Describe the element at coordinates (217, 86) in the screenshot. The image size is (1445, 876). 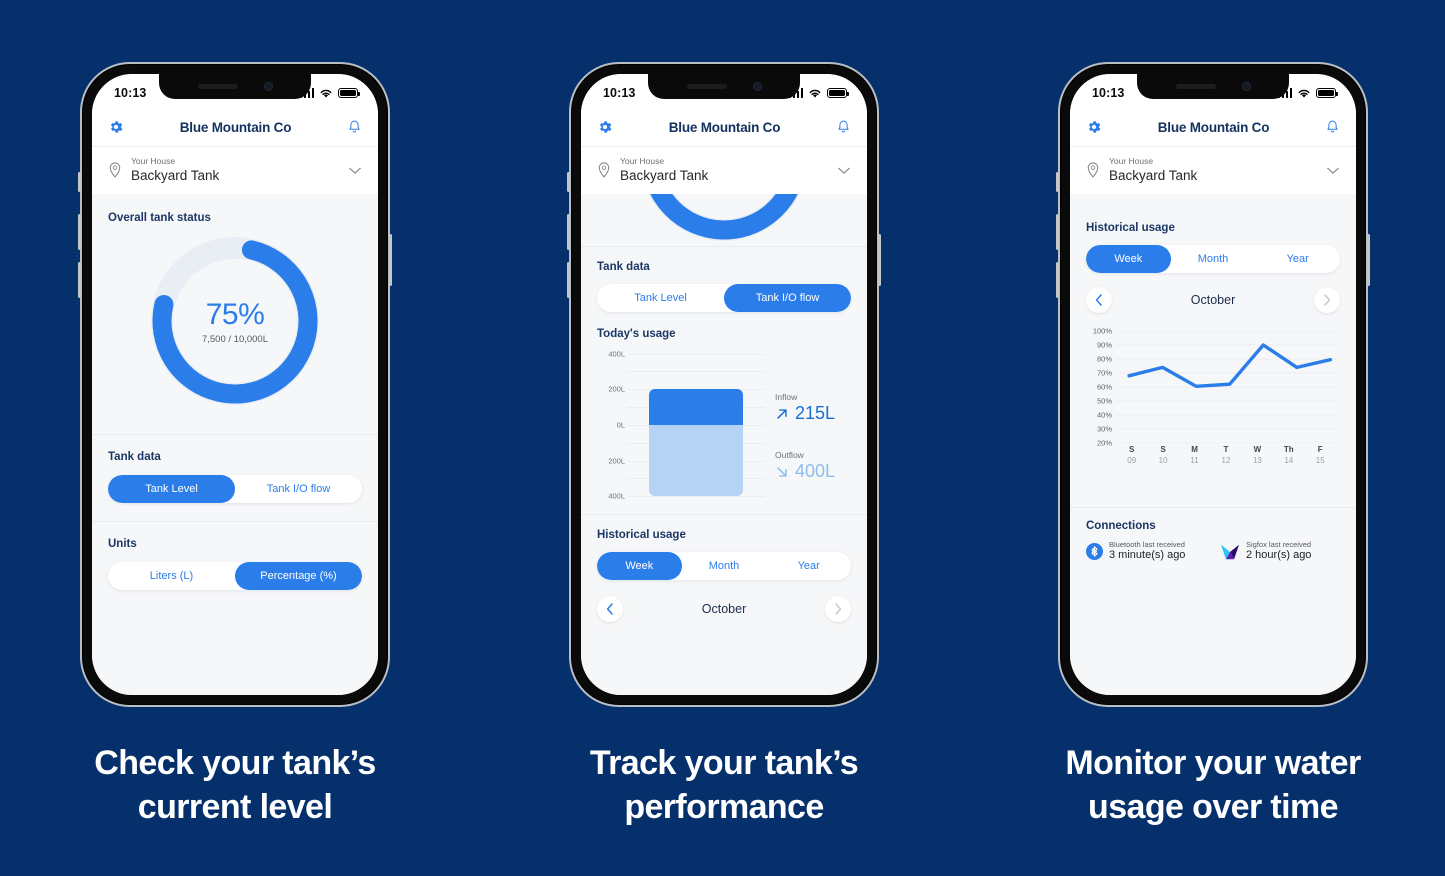
I see `earpiece-speaker` at that location.